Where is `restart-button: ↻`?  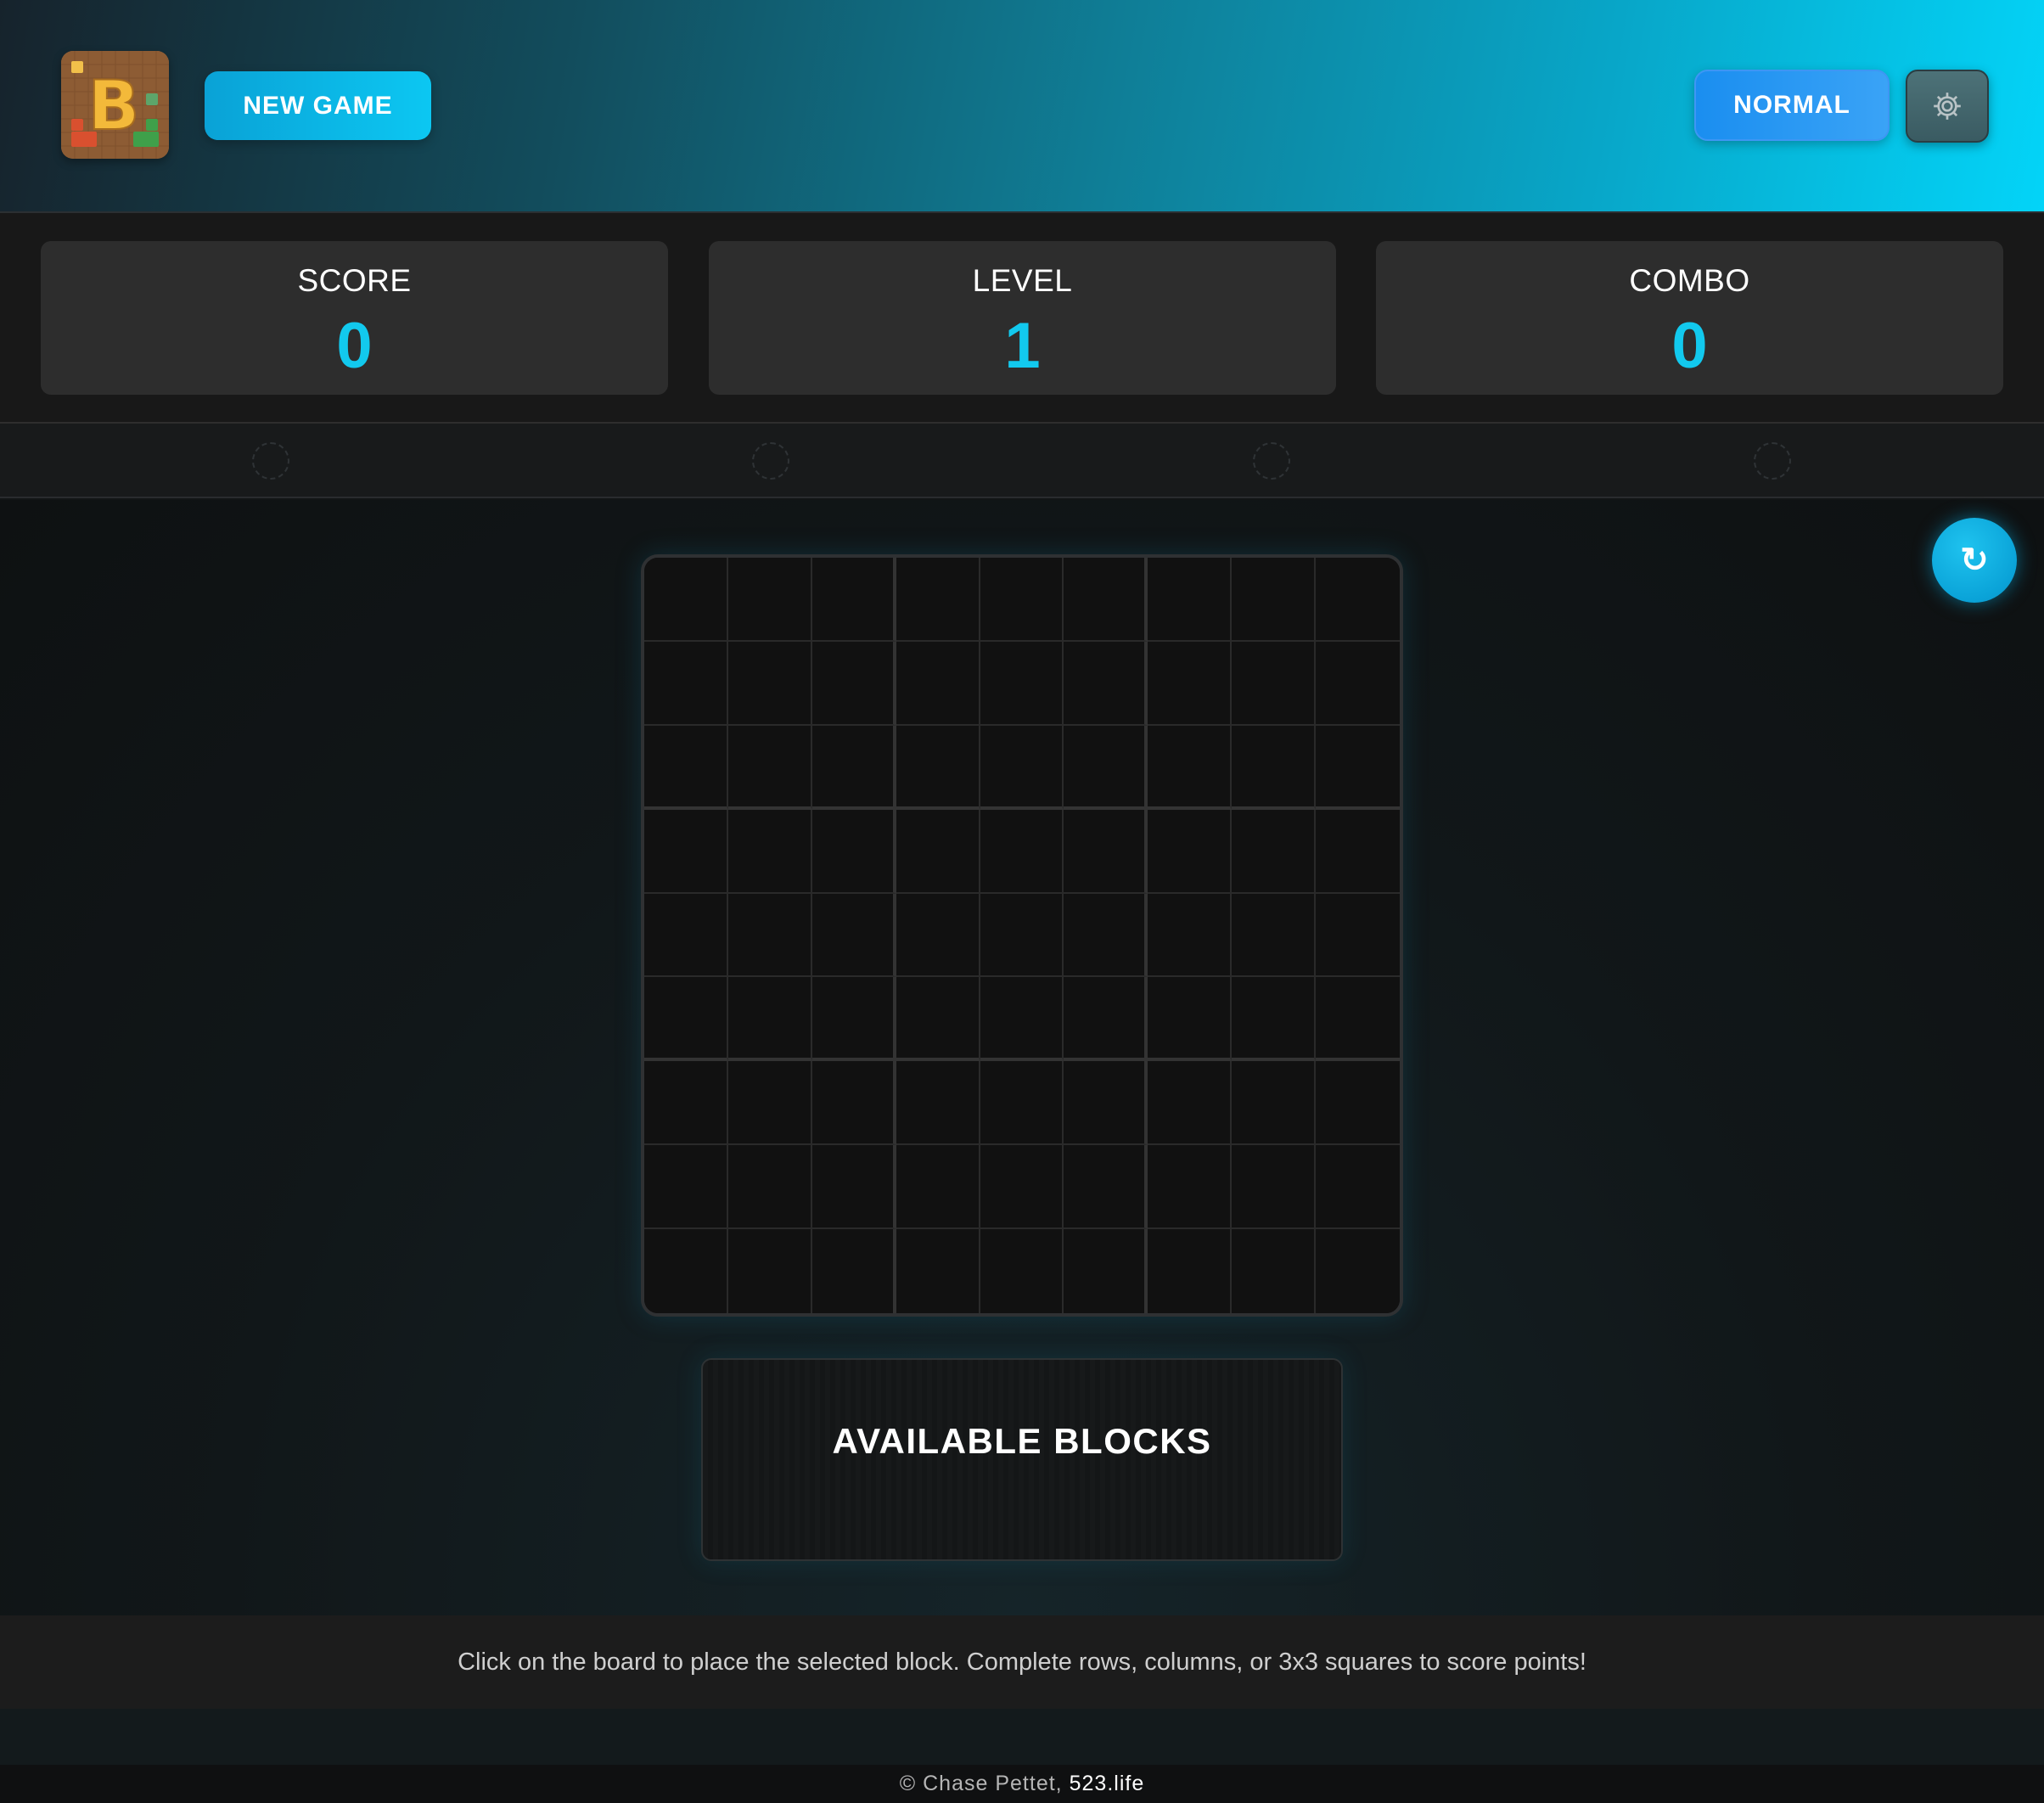 restart-button: ↻ is located at coordinates (1974, 561).